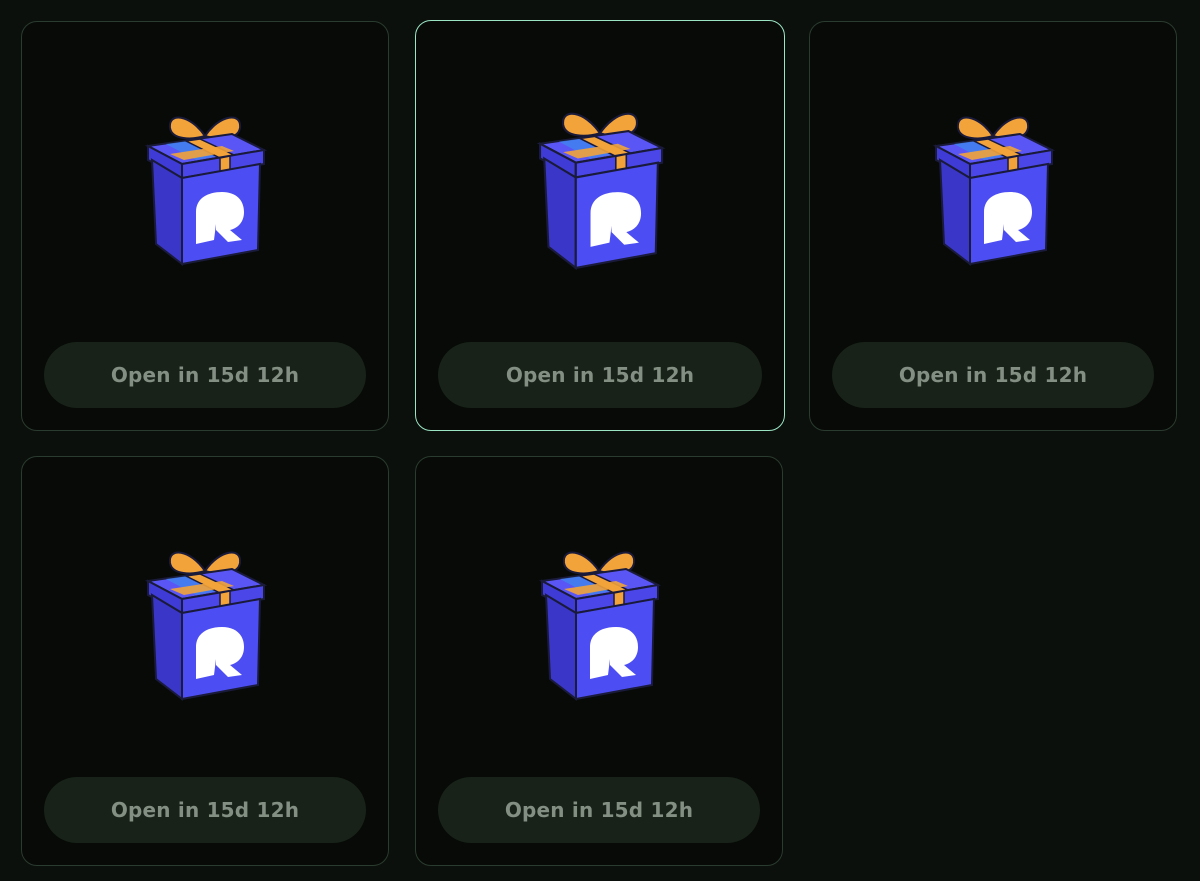 The height and width of the screenshot is (881, 1200). I want to click on reward-card-selected: Open in 15d 12h, so click(600, 225).